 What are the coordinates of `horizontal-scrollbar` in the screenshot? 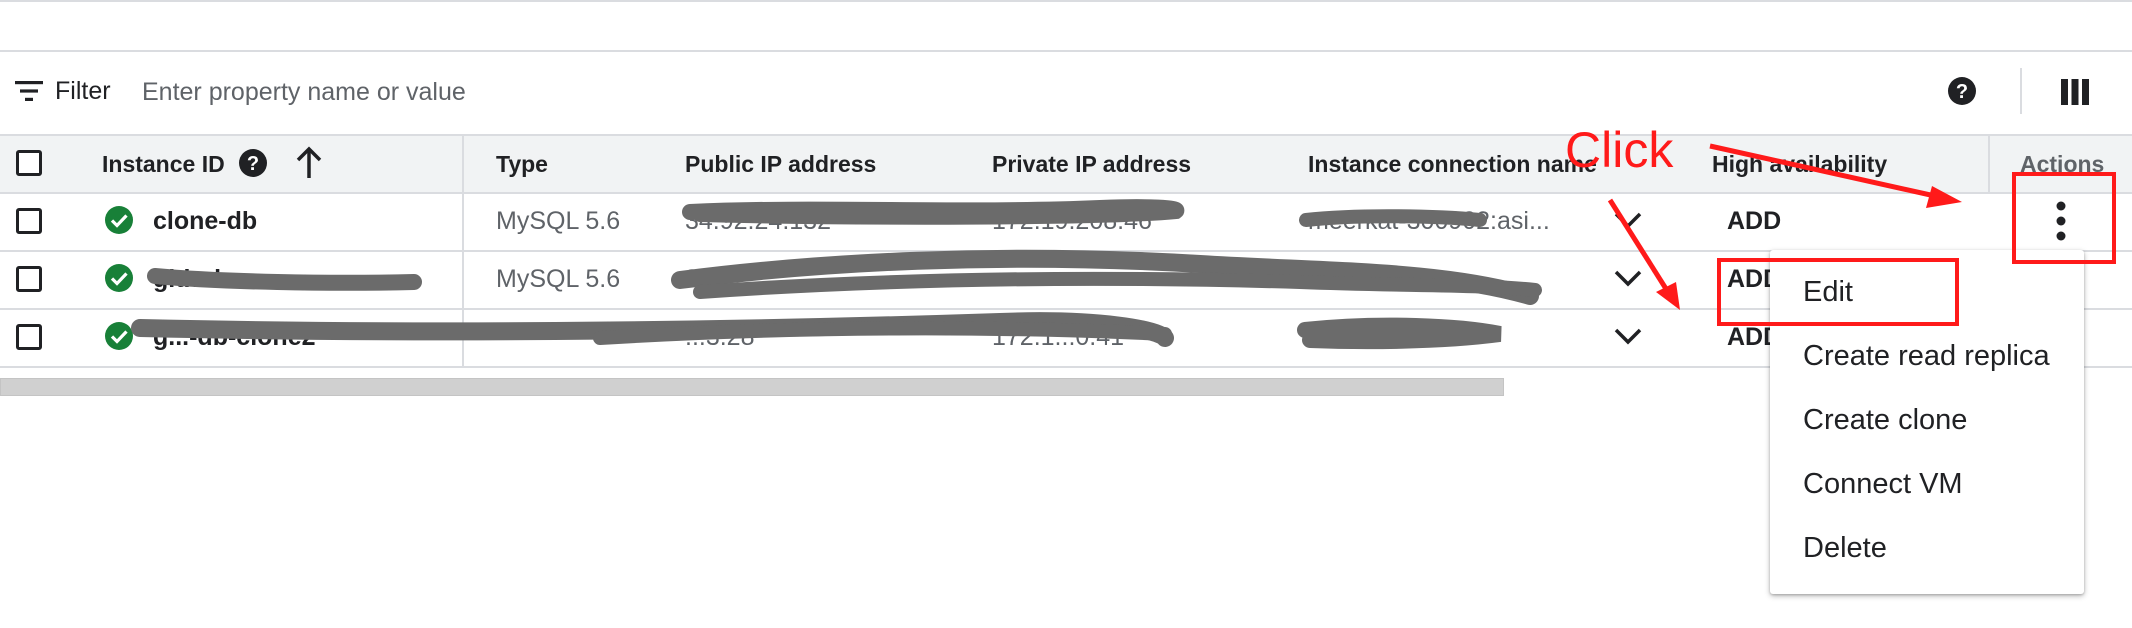 It's located at (752, 387).